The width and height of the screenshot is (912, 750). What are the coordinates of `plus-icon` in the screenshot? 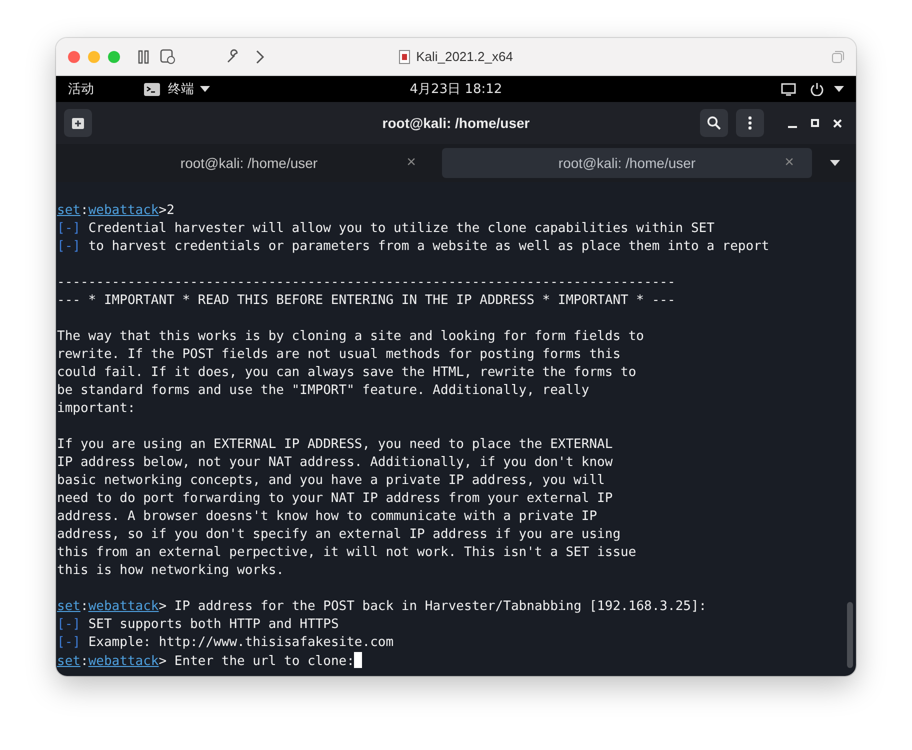 It's located at (78, 123).